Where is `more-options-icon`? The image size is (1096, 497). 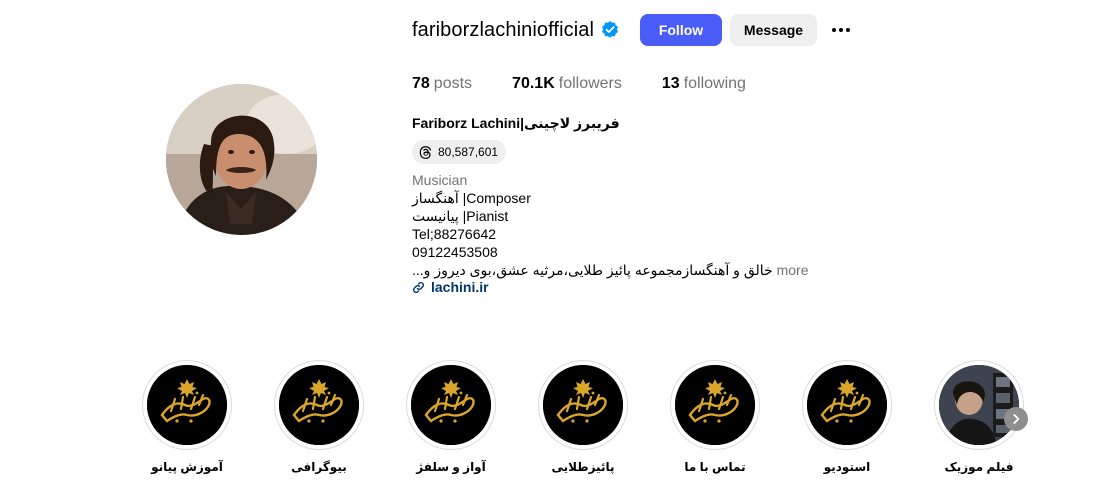 more-options-icon is located at coordinates (841, 30).